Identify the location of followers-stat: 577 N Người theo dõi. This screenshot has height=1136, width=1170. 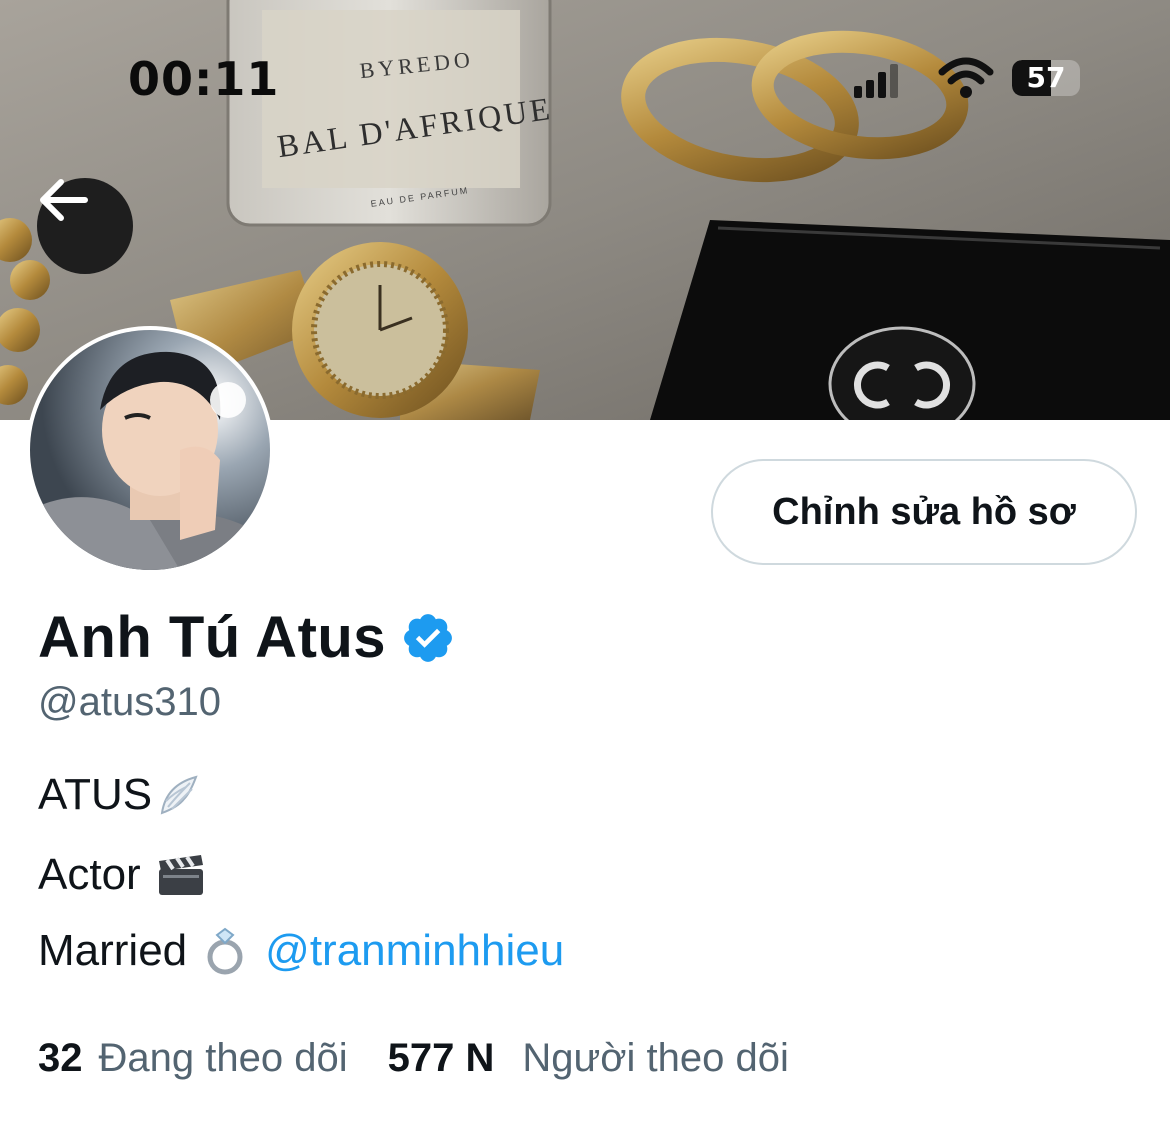
(588, 1058).